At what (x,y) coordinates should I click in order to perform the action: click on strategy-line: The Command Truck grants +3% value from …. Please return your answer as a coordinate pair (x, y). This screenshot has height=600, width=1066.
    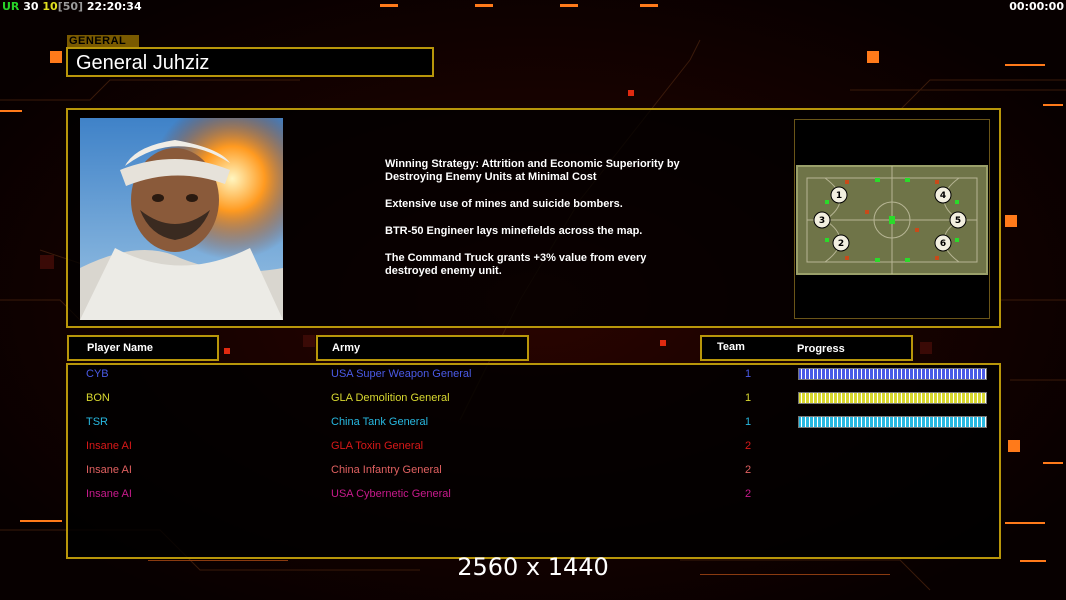
    Looking at the image, I should click on (516, 264).